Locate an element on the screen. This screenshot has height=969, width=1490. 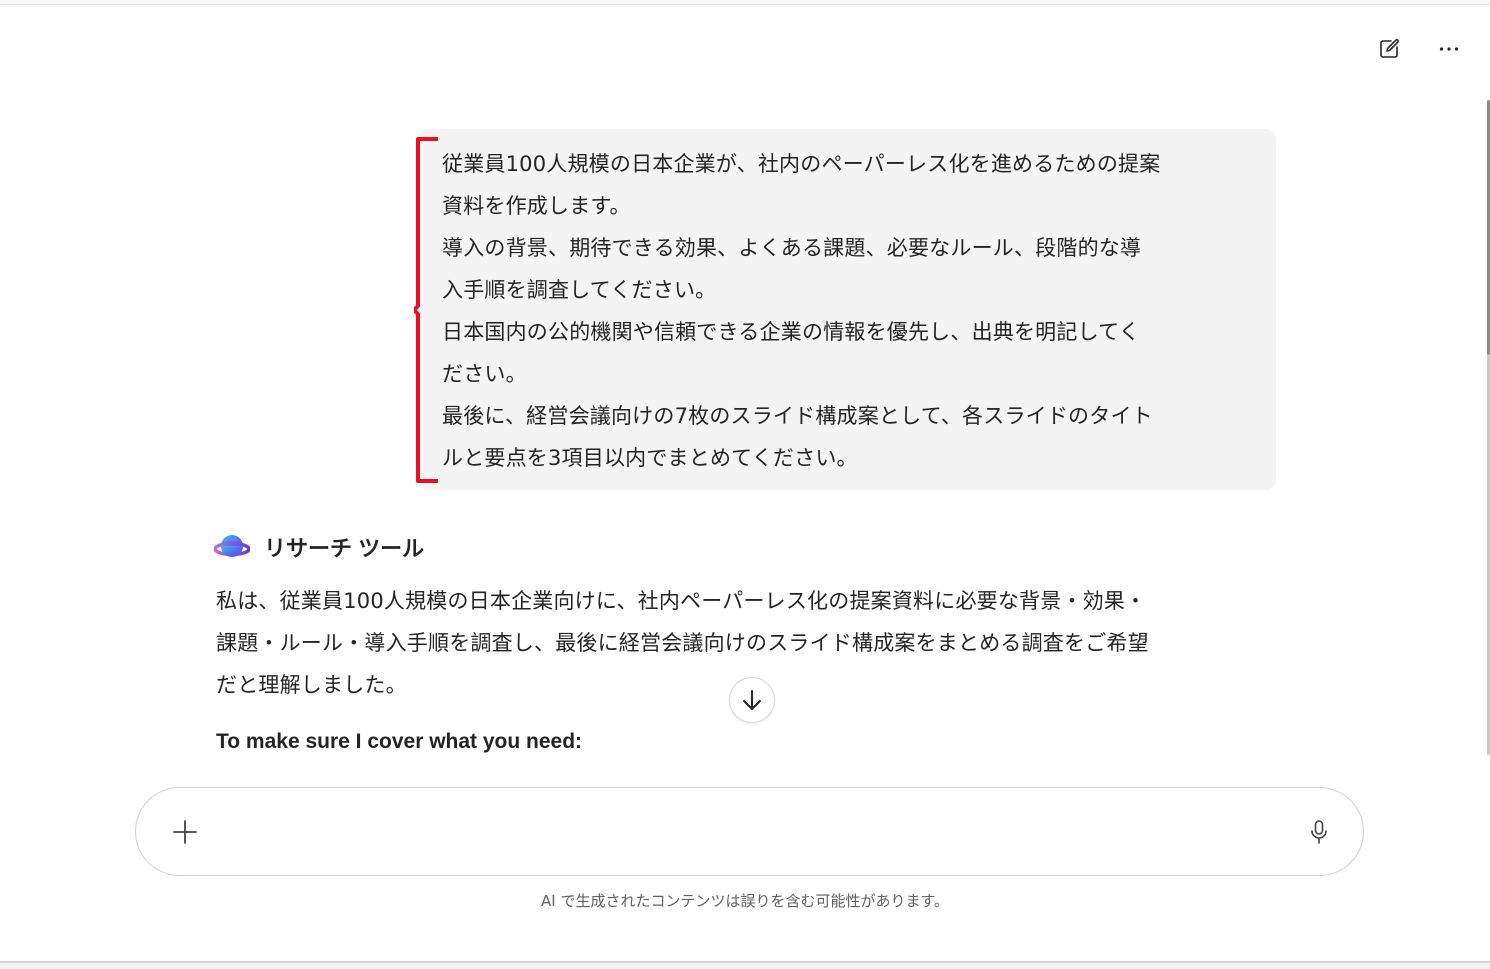
user-message-line: ださい。 is located at coordinates (484, 374).